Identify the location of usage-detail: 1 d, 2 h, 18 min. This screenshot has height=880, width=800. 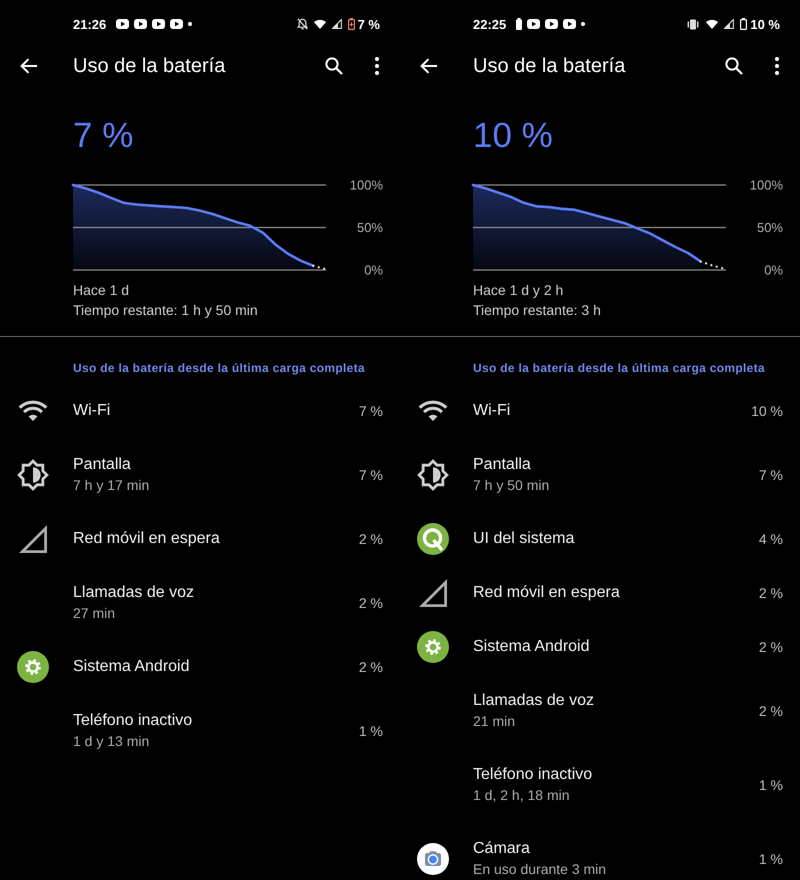
(521, 795).